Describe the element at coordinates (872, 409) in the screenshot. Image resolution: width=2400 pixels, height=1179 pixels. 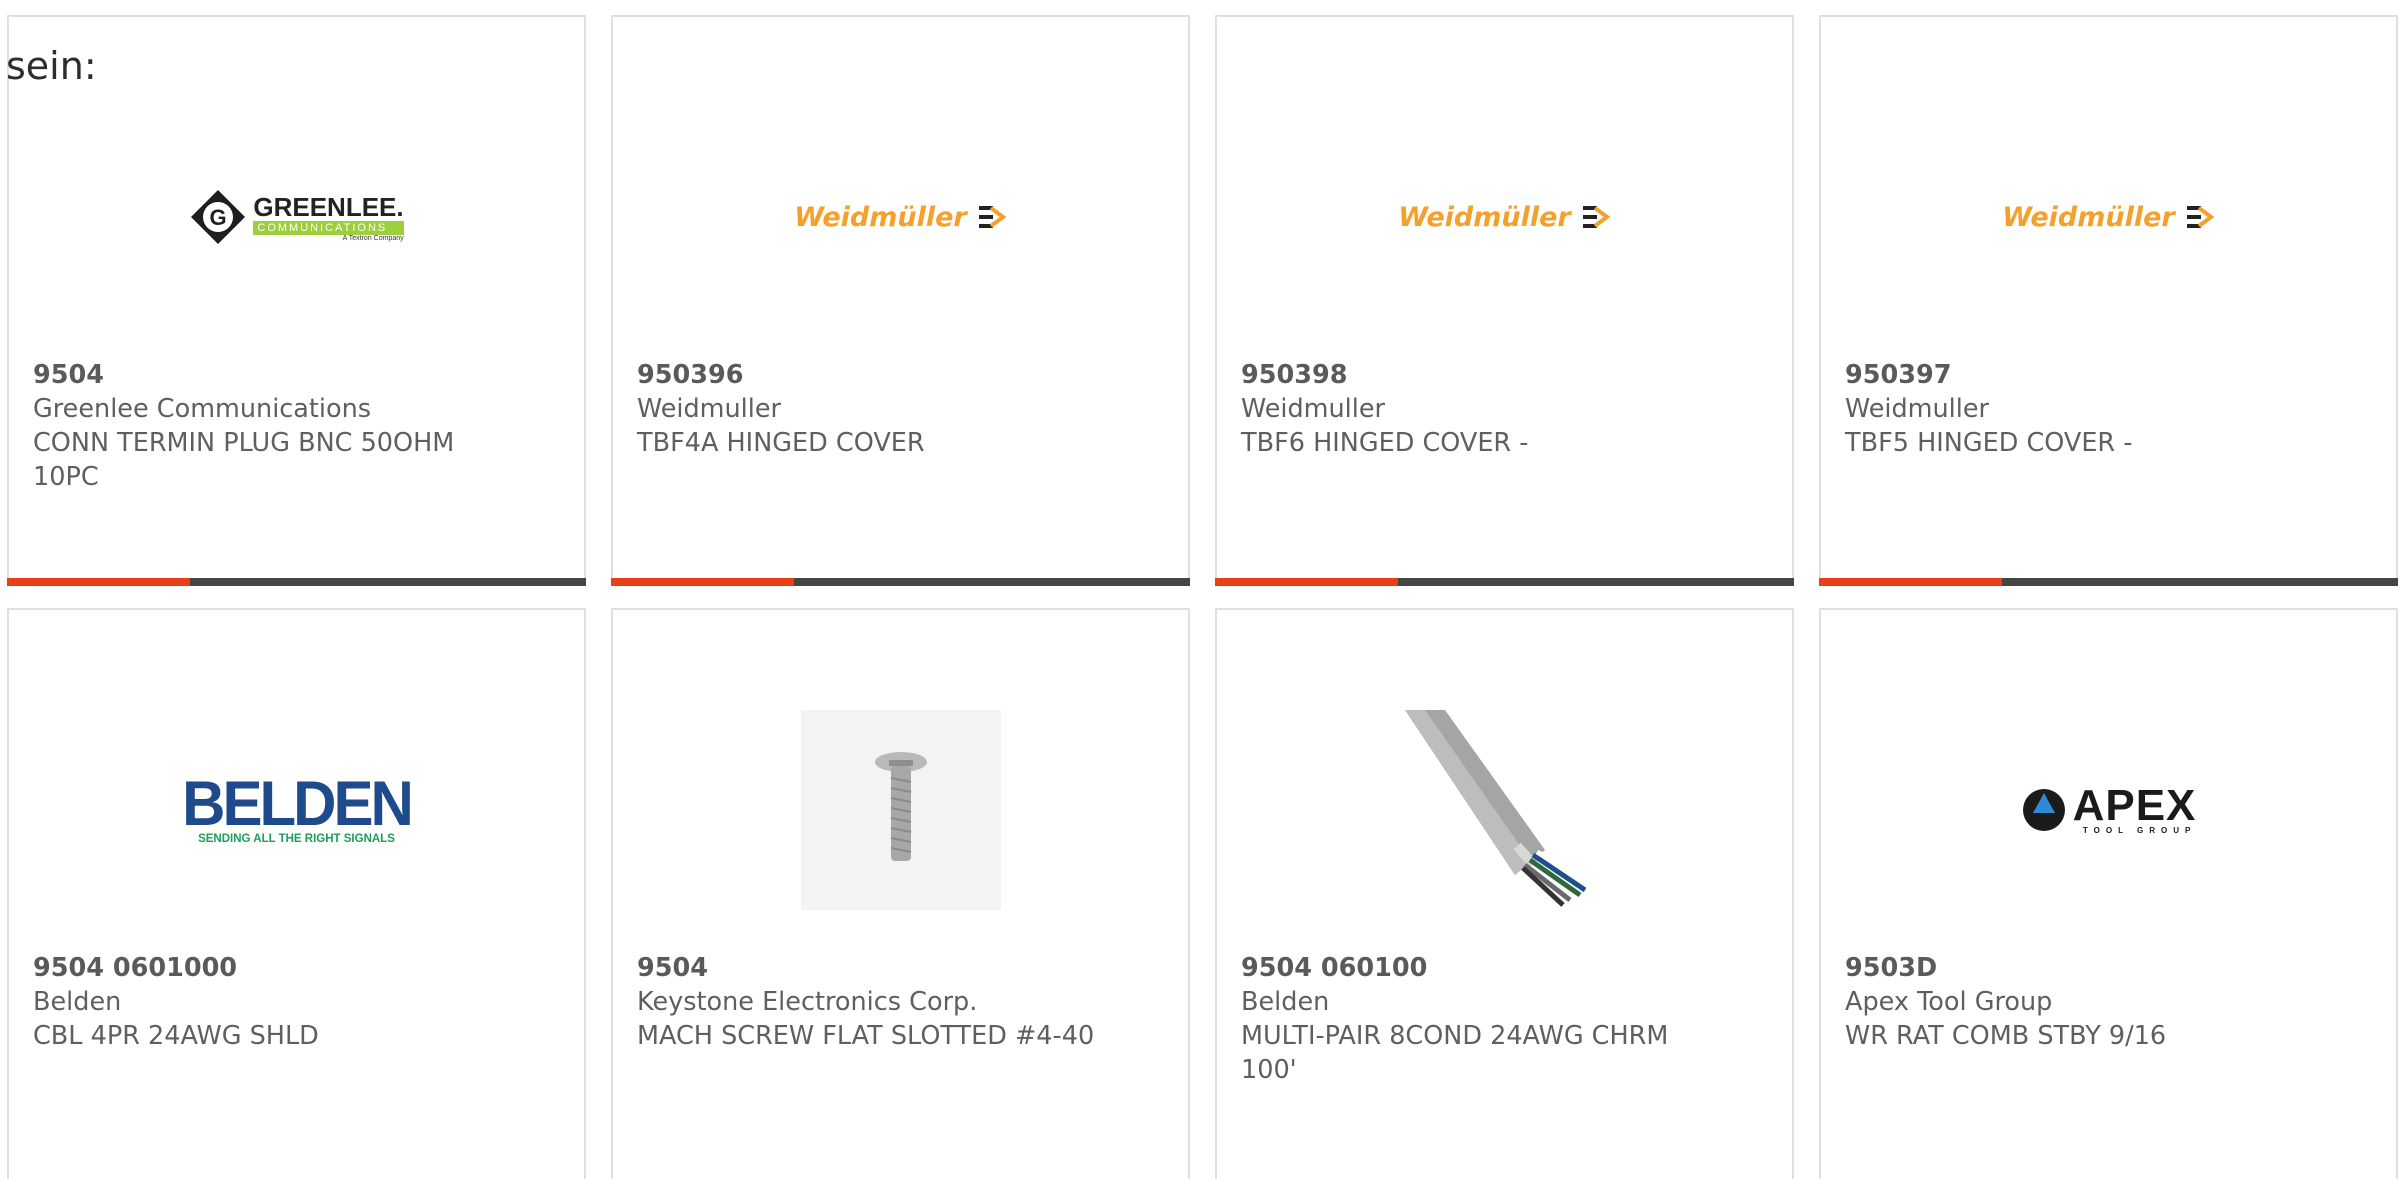
I see `product-info: 950396 Weidmuller TBF4A HINGED COVER` at that location.